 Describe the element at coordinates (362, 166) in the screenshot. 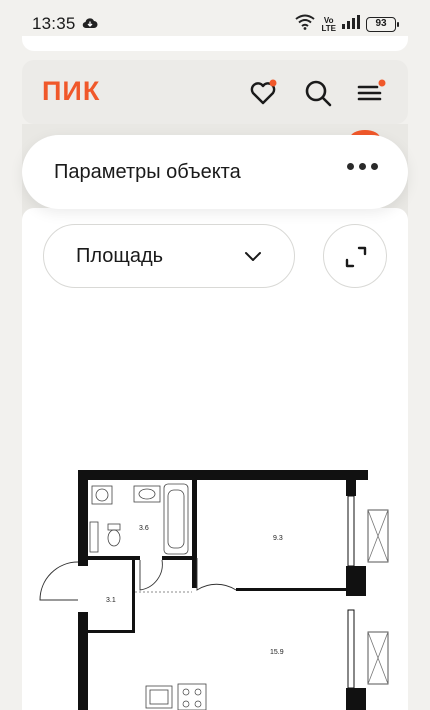

I see `more-horizontal-icon` at that location.